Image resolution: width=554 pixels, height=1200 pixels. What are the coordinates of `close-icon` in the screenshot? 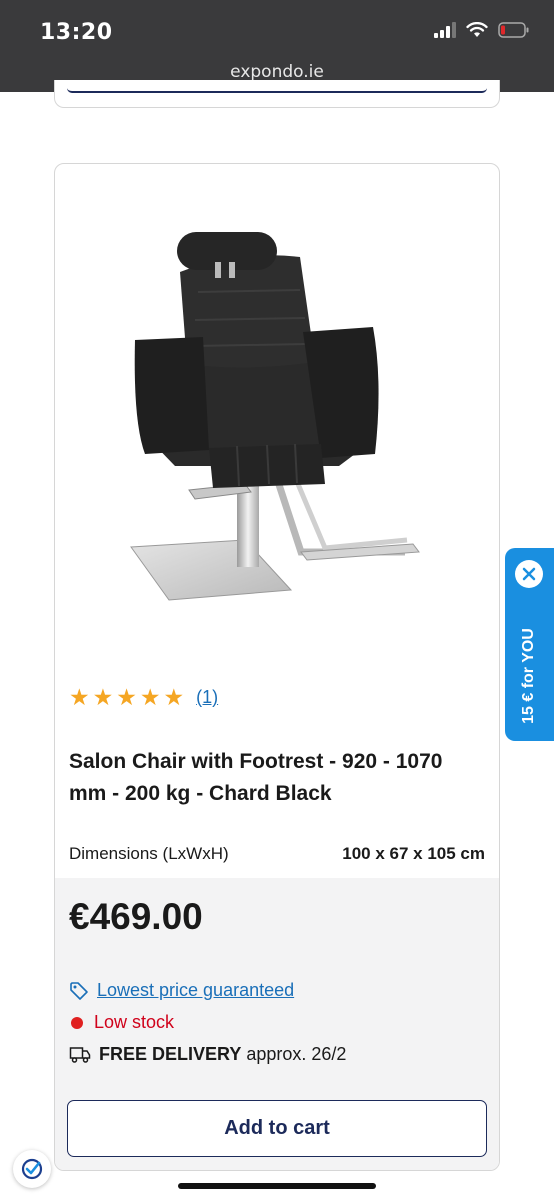 It's located at (529, 574).